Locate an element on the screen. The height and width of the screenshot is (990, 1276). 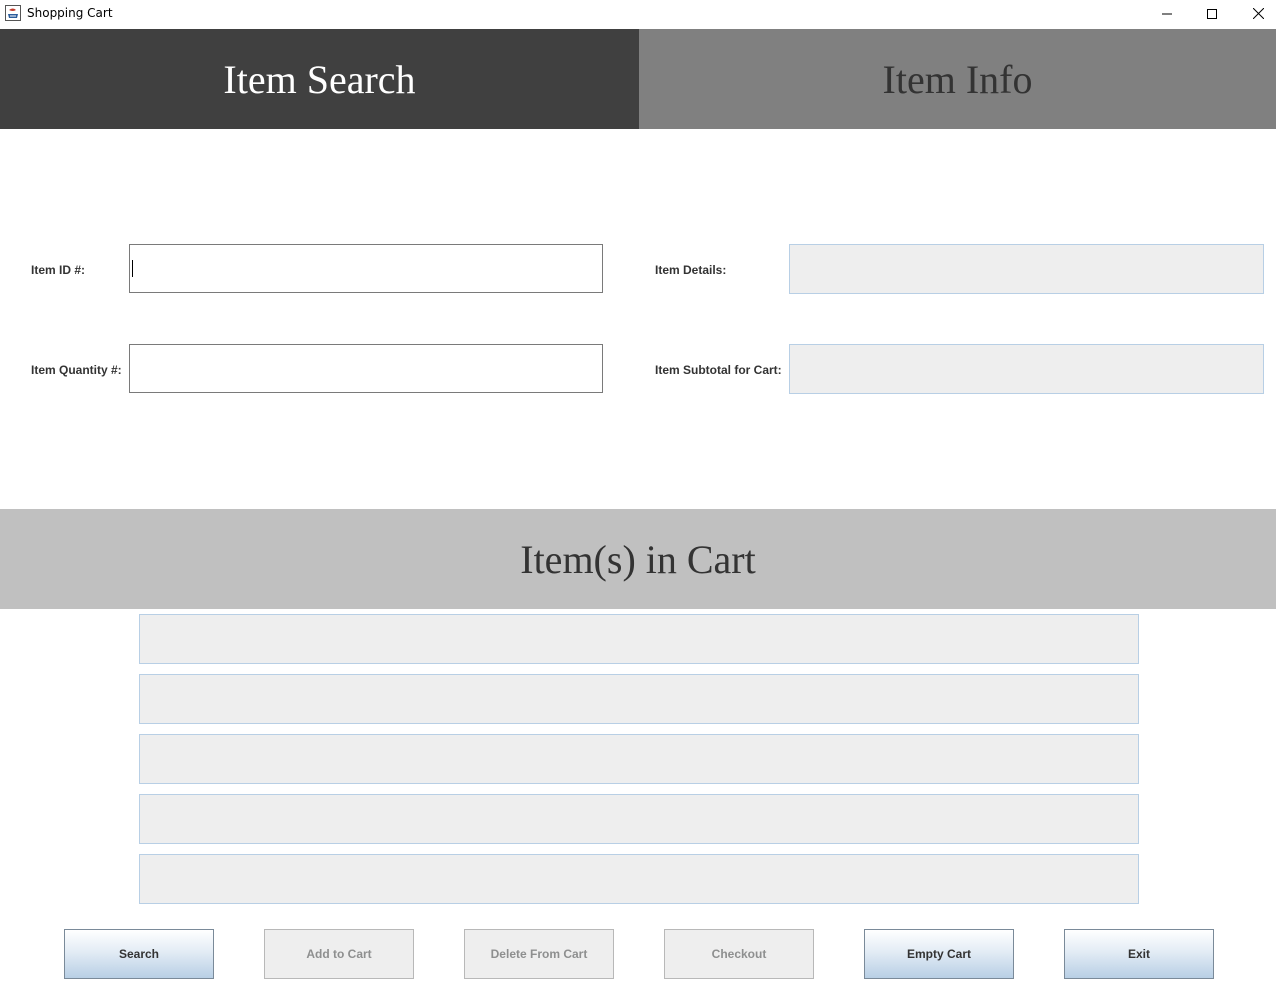
minimize-button is located at coordinates (1167, 14).